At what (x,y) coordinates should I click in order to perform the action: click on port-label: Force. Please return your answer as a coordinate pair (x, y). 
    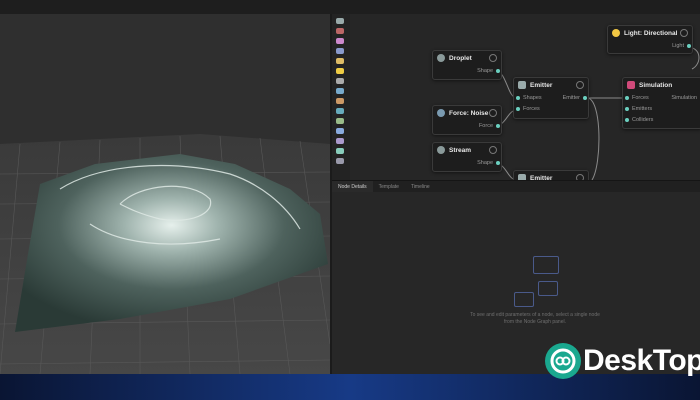
    Looking at the image, I should click on (485, 125).